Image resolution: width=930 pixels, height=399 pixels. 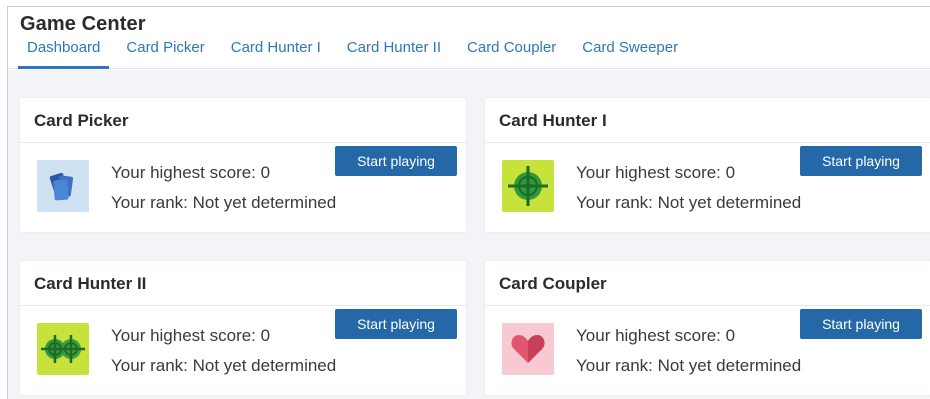 What do you see at coordinates (707, 120) in the screenshot?
I see `card-title: Card Hunter I` at bounding box center [707, 120].